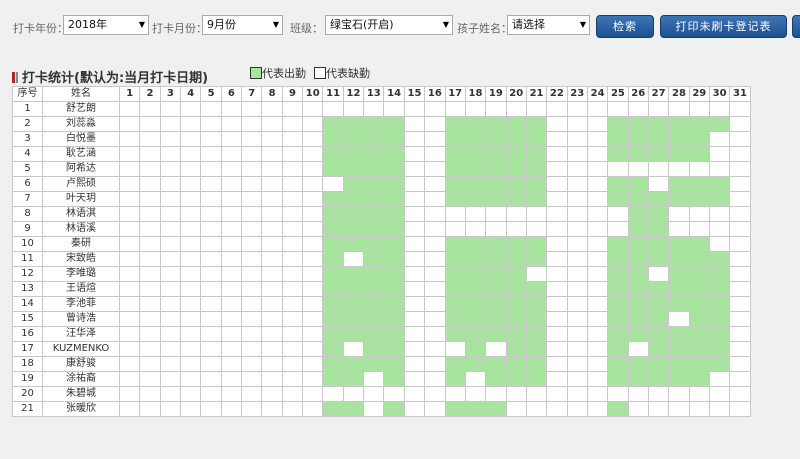 This screenshot has width=800, height=459. I want to click on month-select: 9月份 ▼, so click(242, 25).